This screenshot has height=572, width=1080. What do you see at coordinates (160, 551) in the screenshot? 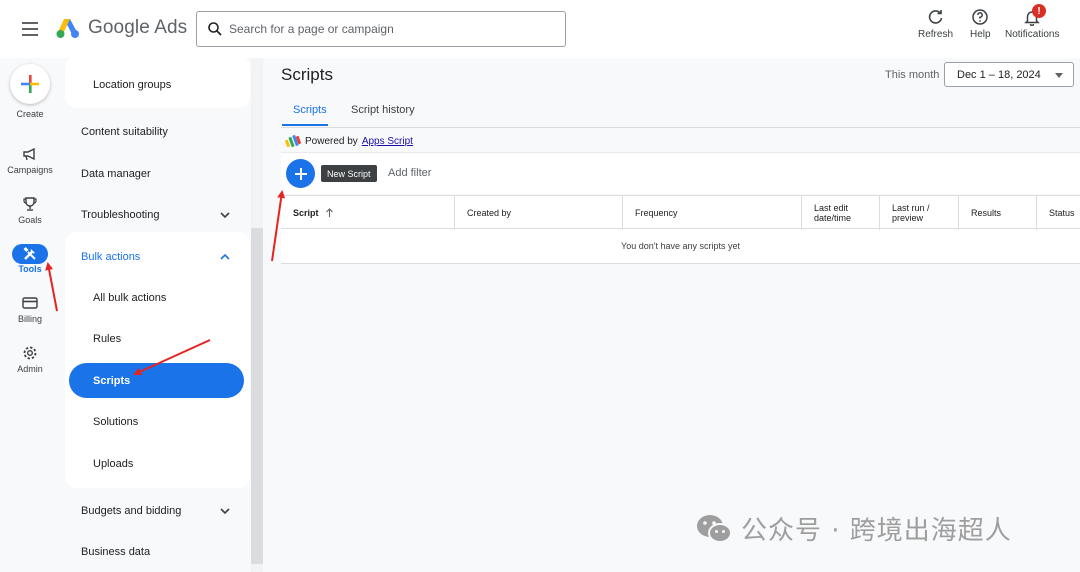
I see `nav-item-business-data: Business data` at bounding box center [160, 551].